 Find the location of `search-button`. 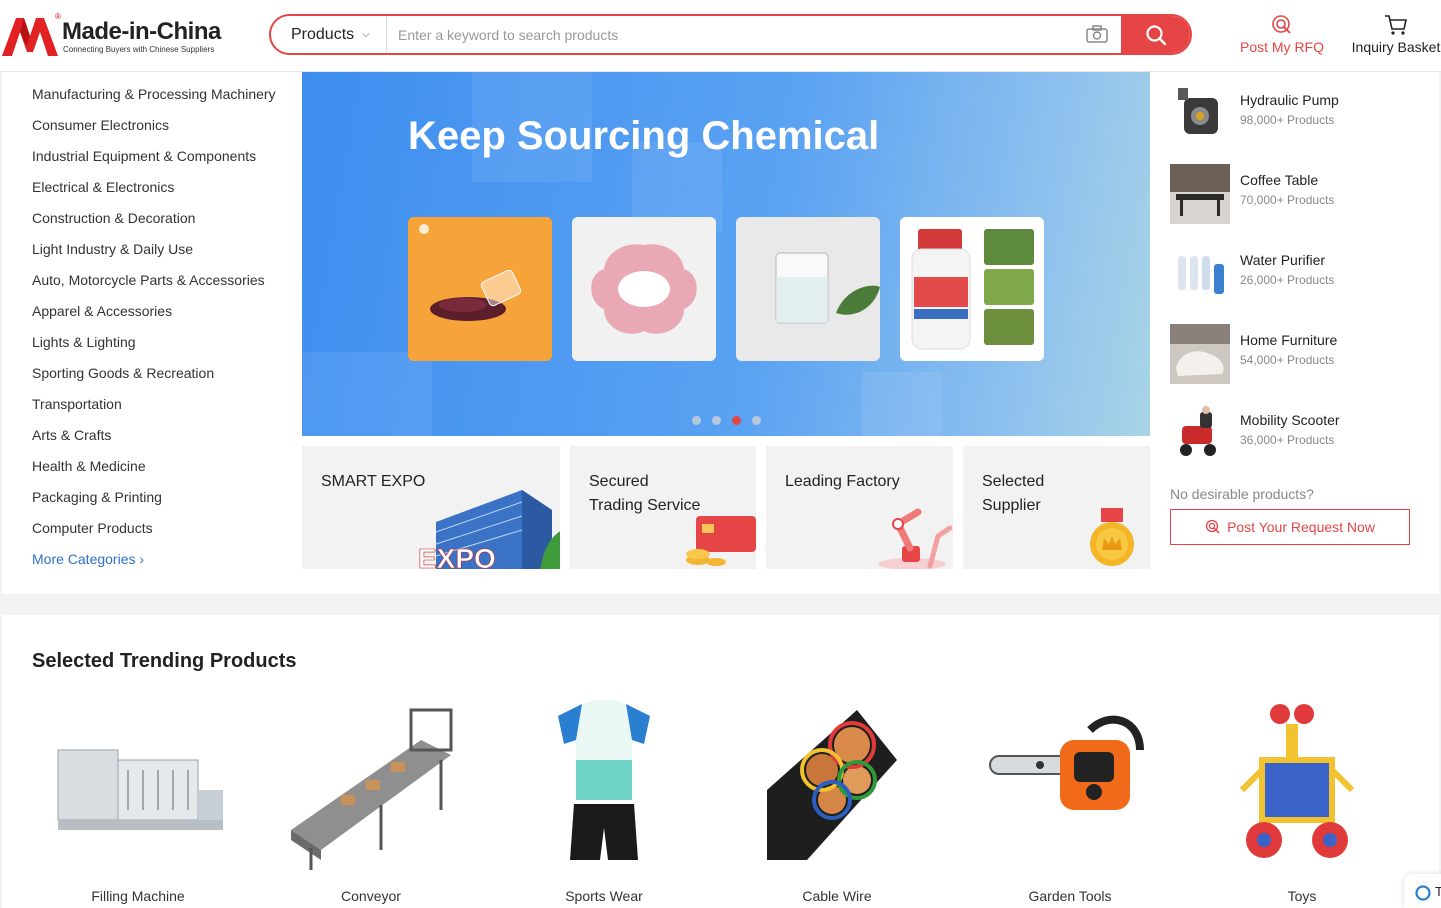

search-button is located at coordinates (1155, 34).